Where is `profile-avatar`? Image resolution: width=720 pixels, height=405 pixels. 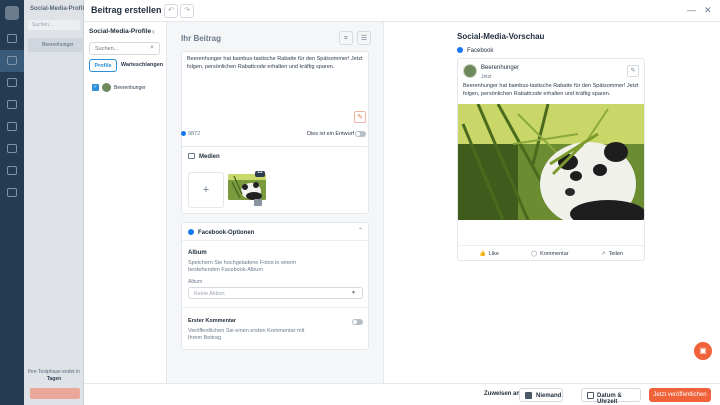
profile-avatar is located at coordinates (106, 87).